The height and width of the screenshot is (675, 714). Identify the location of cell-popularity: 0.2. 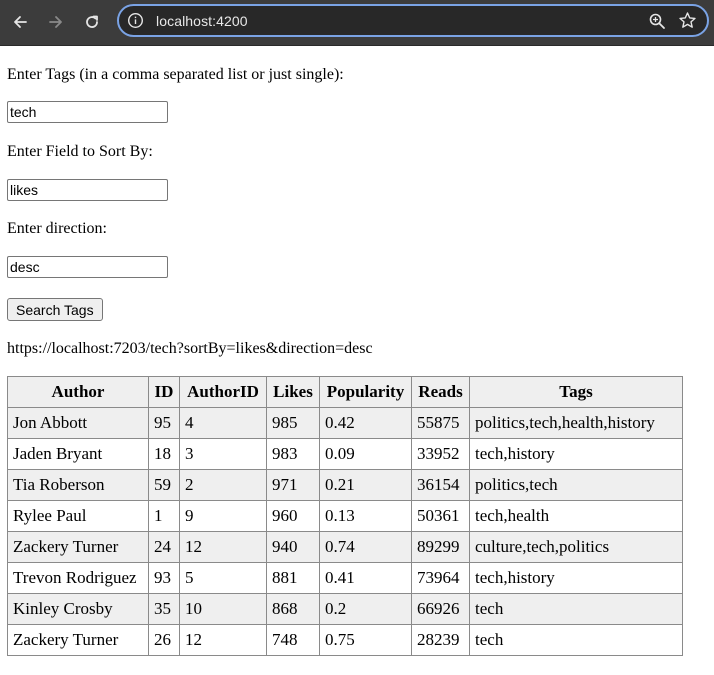
(365, 609).